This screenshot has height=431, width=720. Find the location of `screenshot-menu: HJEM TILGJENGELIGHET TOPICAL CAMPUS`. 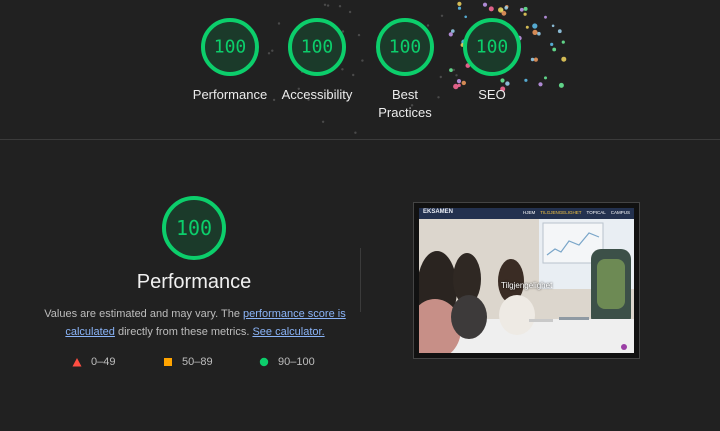

screenshot-menu: HJEM TILGJENGELIGHET TOPICAL CAMPUS is located at coordinates (576, 212).